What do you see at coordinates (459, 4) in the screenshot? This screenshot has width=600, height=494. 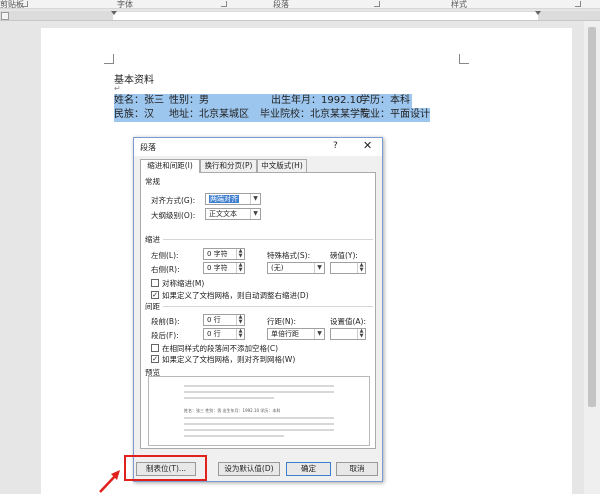 I see `ribbon-group-styles: 样式` at bounding box center [459, 4].